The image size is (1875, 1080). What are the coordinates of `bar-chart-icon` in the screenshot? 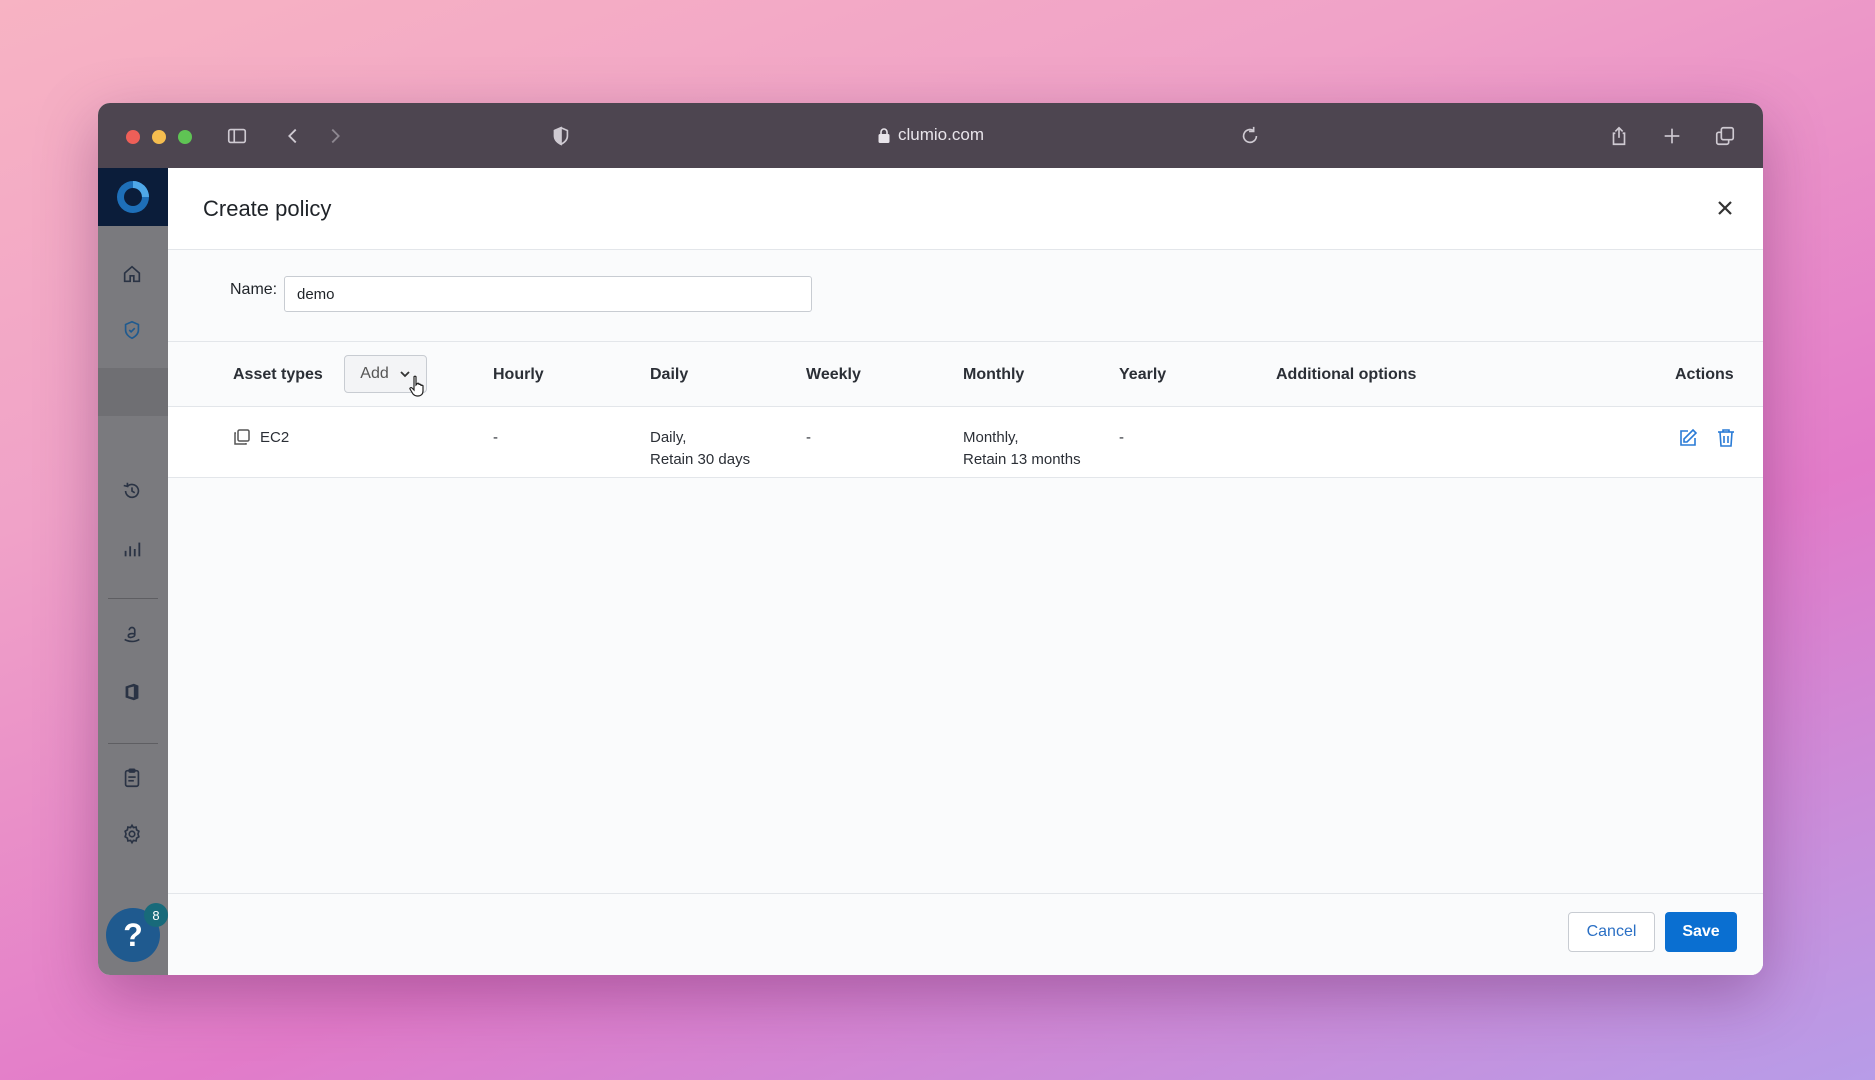 It's located at (132, 549).